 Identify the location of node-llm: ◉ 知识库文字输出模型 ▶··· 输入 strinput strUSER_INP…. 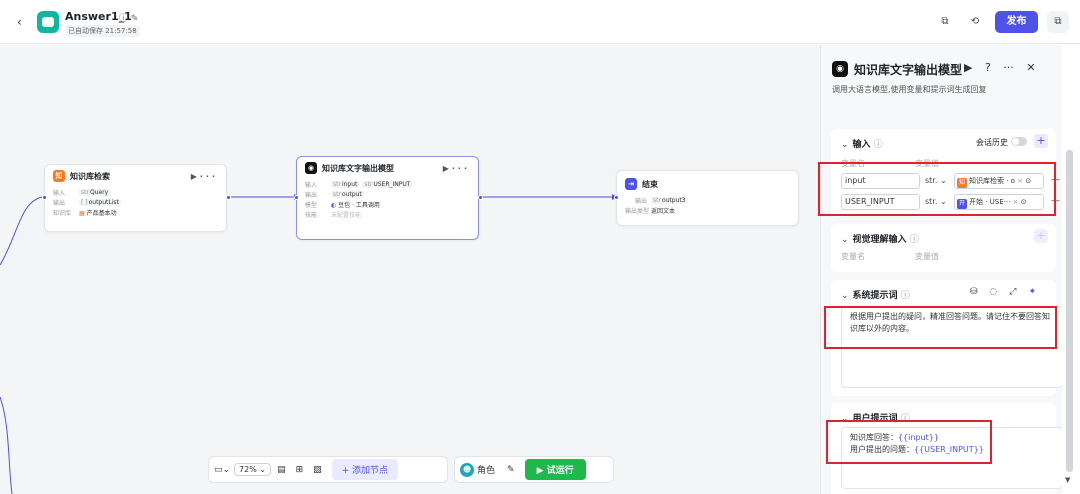
(388, 198).